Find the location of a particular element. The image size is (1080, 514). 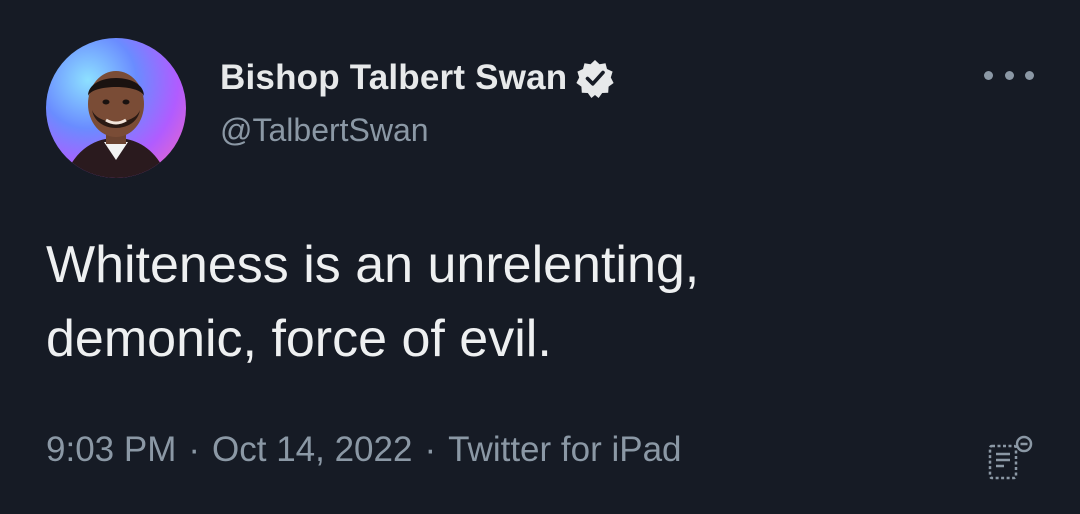

tweet-date: Oct 14, 2022 is located at coordinates (312, 450).